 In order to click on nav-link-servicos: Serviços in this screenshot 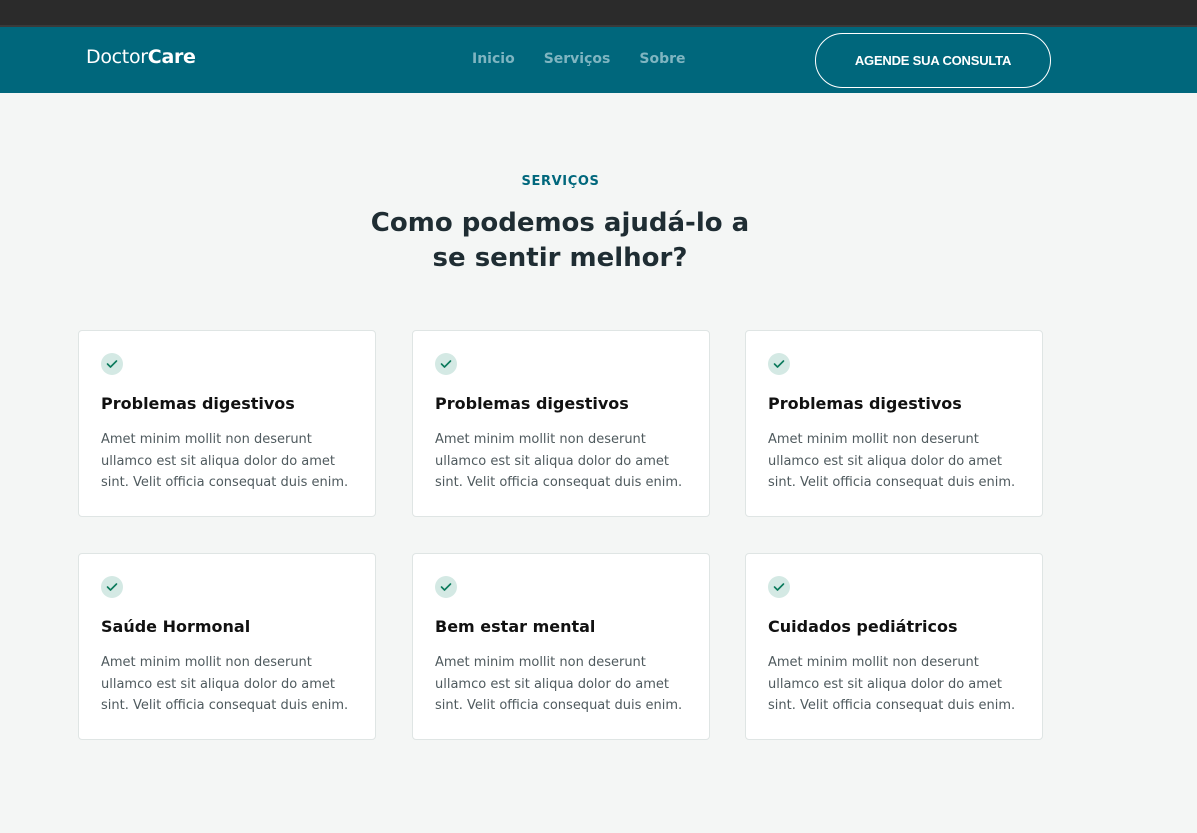, I will do `click(577, 59)`.